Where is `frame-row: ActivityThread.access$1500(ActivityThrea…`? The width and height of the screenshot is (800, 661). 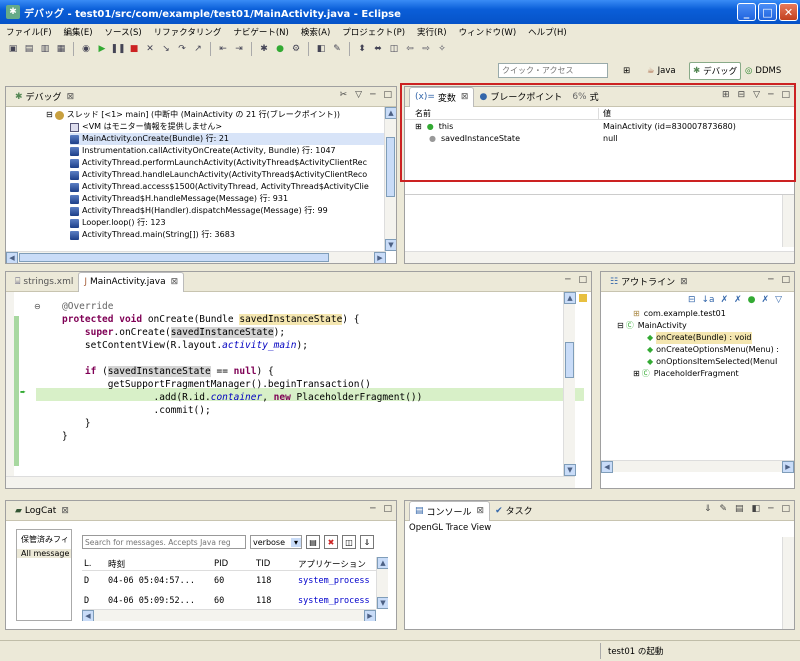
frame-row: ActivityThread.access$1500(ActivityThrea… is located at coordinates (233, 187).